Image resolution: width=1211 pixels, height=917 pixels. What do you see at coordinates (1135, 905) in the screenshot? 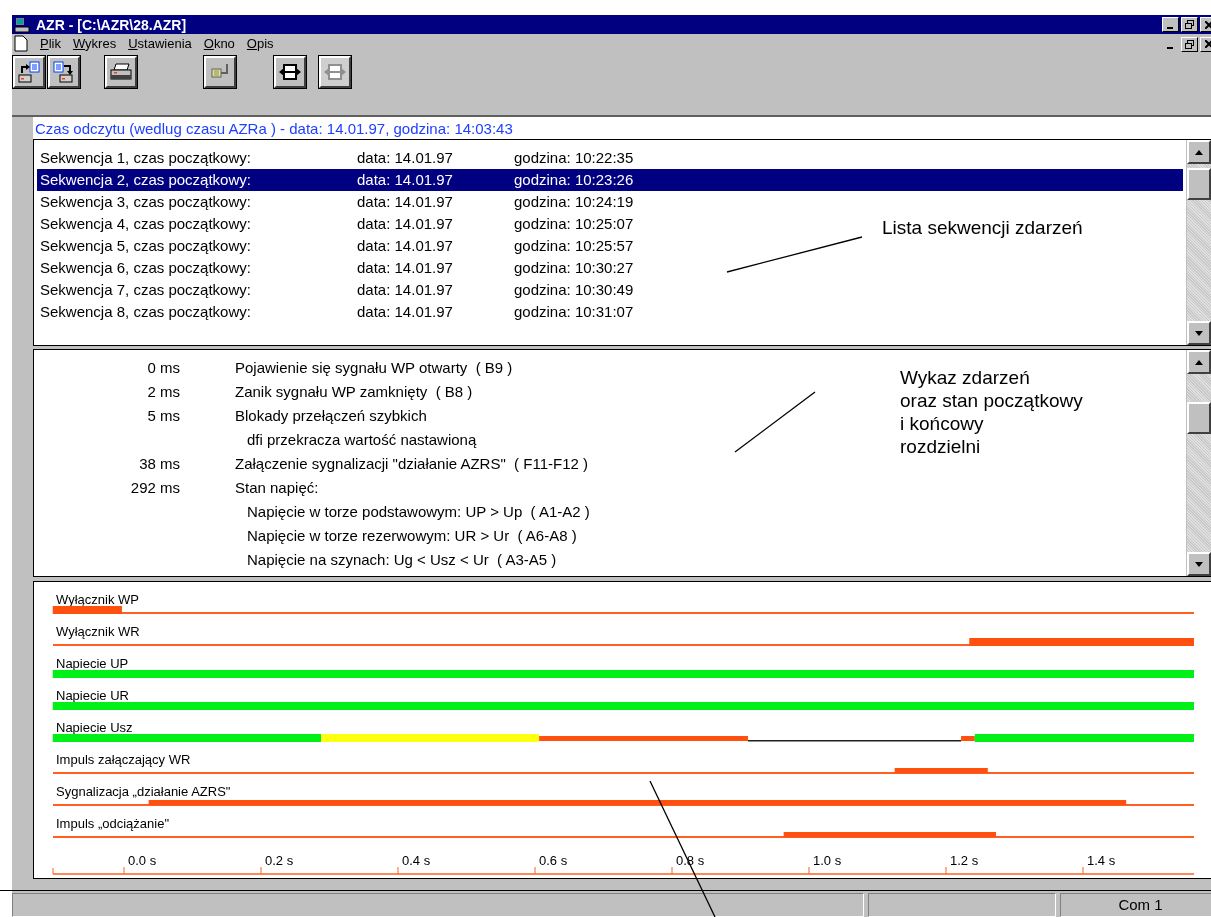
I see `port-status: Com 1` at bounding box center [1135, 905].